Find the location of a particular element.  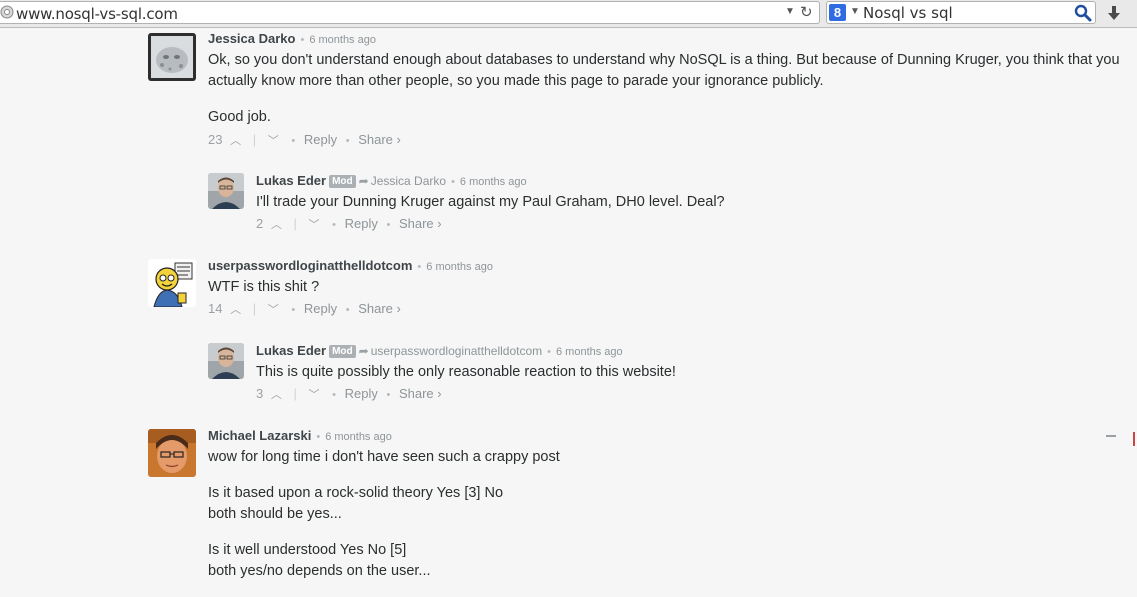

comment-paragraph: Good job. is located at coordinates (239, 117).